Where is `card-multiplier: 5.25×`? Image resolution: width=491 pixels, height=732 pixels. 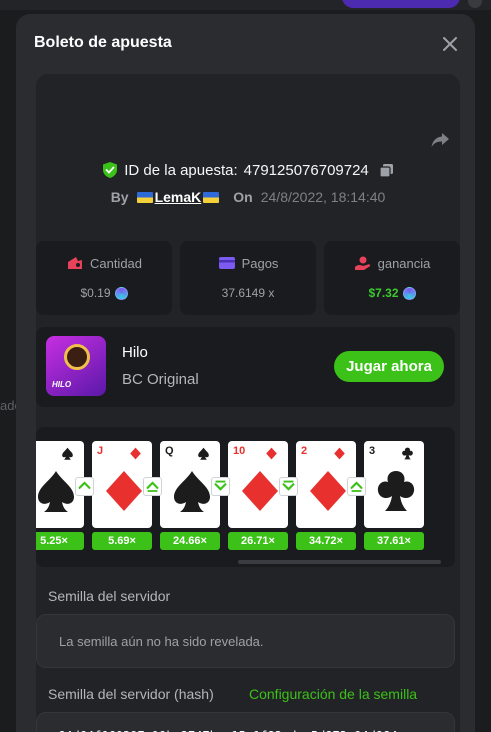
card-multiplier: 5.25× is located at coordinates (60, 541).